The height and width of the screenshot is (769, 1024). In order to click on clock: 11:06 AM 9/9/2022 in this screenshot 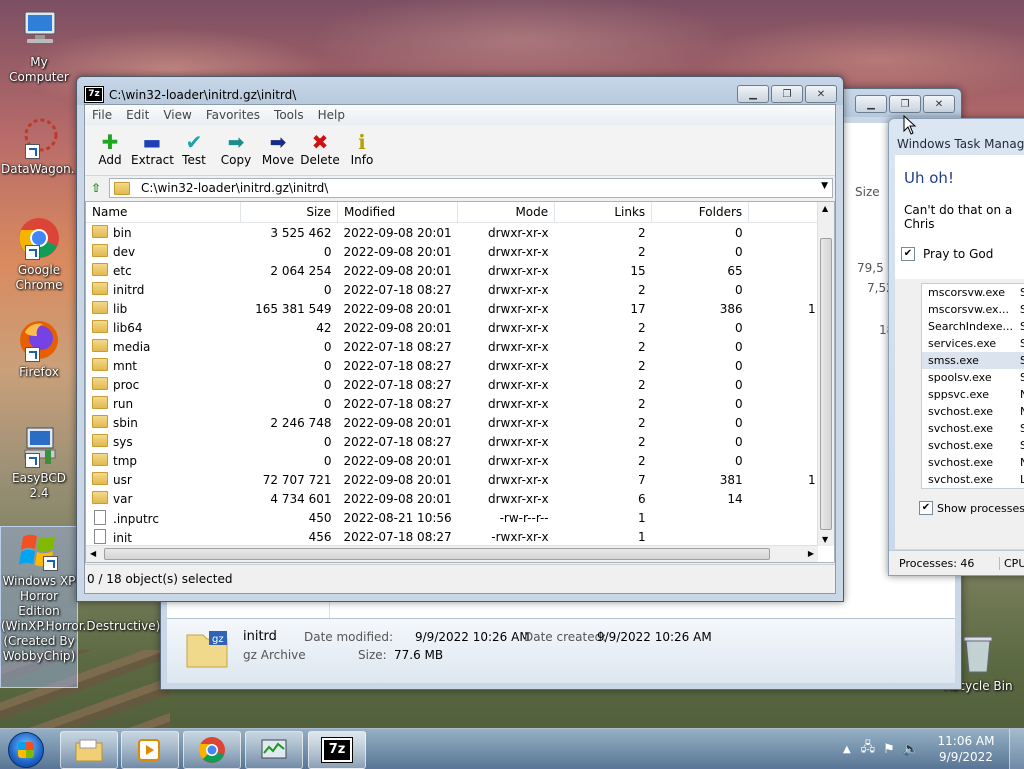, I will do `click(966, 749)`.